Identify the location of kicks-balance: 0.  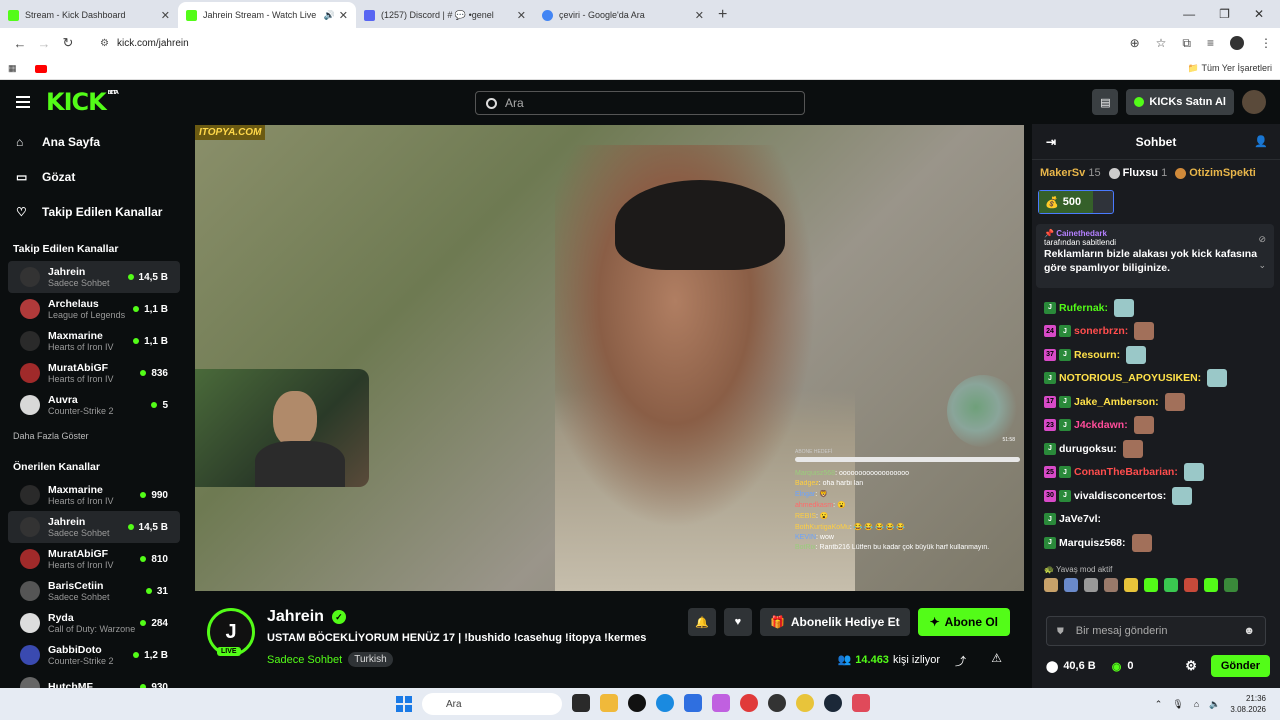
(1130, 666).